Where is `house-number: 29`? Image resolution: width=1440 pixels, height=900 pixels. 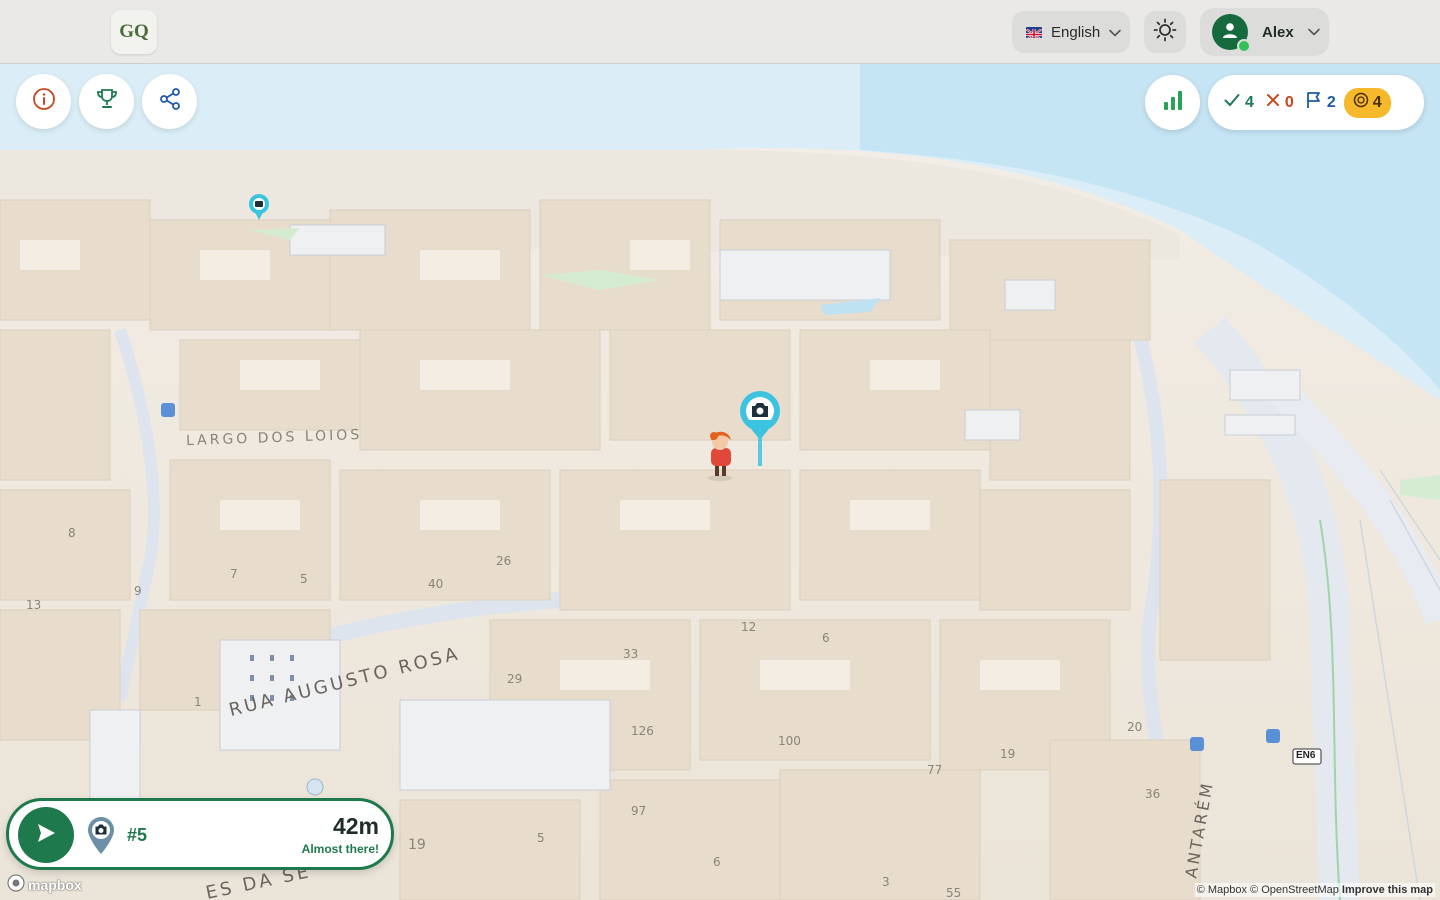 house-number: 29 is located at coordinates (515, 679).